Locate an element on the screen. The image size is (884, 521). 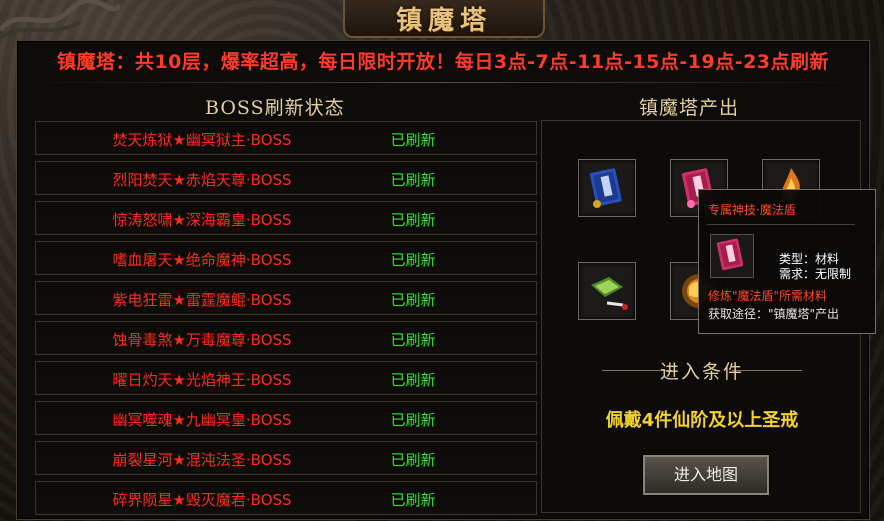
tooltip-item-icon is located at coordinates (732, 256).